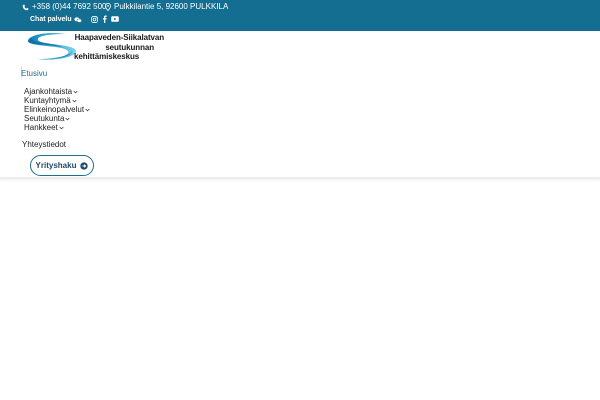 This screenshot has height=400, width=600. What do you see at coordinates (119, 37) in the screenshot?
I see `logo-line-1: Haapaveden-Siikalatvan` at bounding box center [119, 37].